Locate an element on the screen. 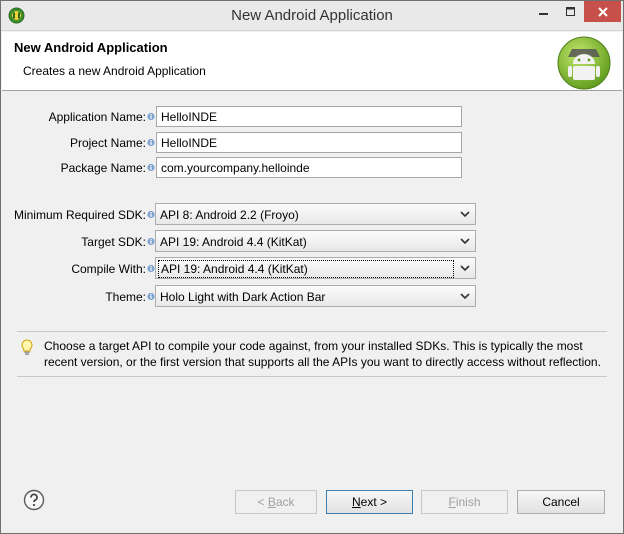  theme-select: Holo Light with Dark Action Bar is located at coordinates (315, 296).